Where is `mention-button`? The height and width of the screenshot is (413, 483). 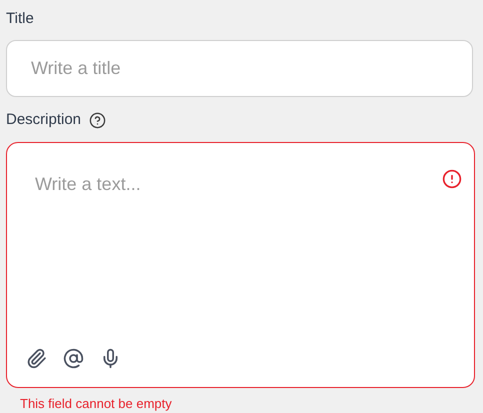 mention-button is located at coordinates (73, 358).